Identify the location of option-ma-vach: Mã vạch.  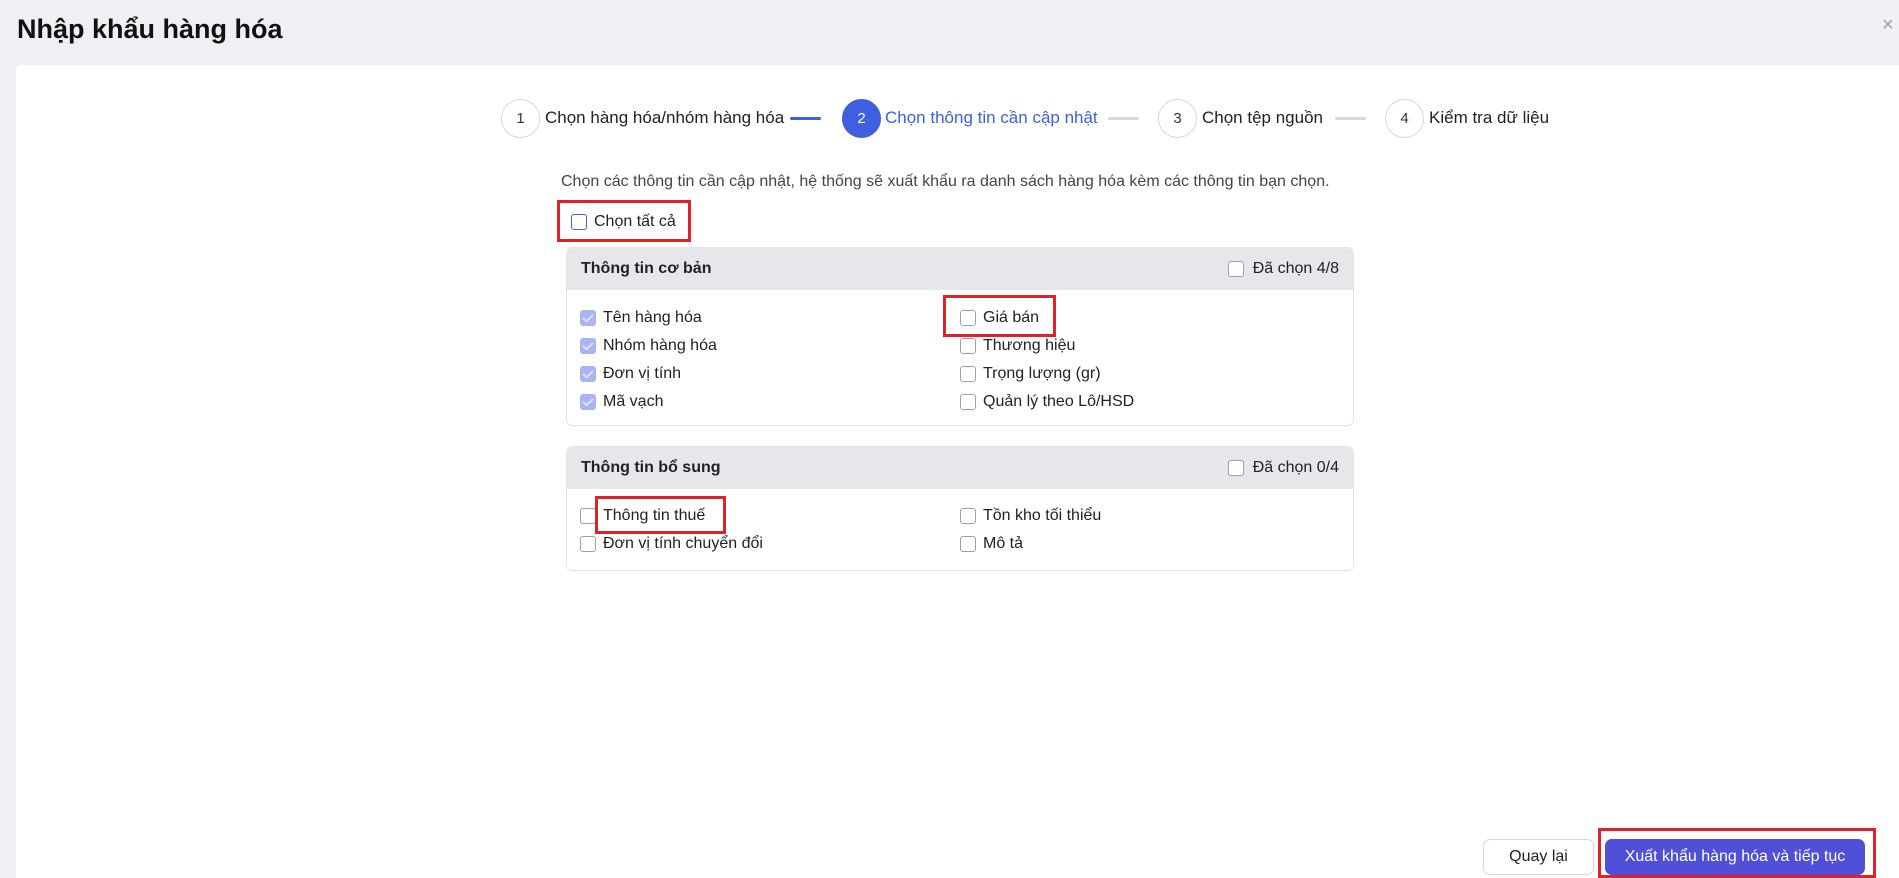
(621, 402).